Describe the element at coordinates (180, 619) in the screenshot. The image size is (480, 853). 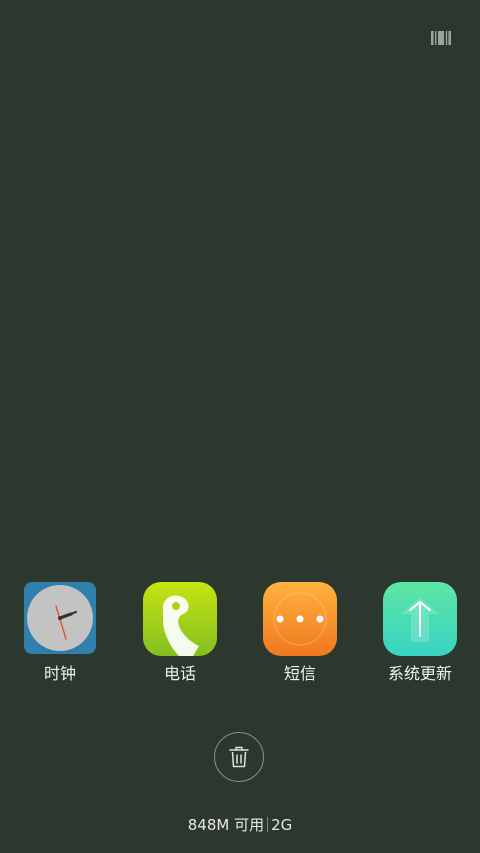
I see `phone-icon` at that location.